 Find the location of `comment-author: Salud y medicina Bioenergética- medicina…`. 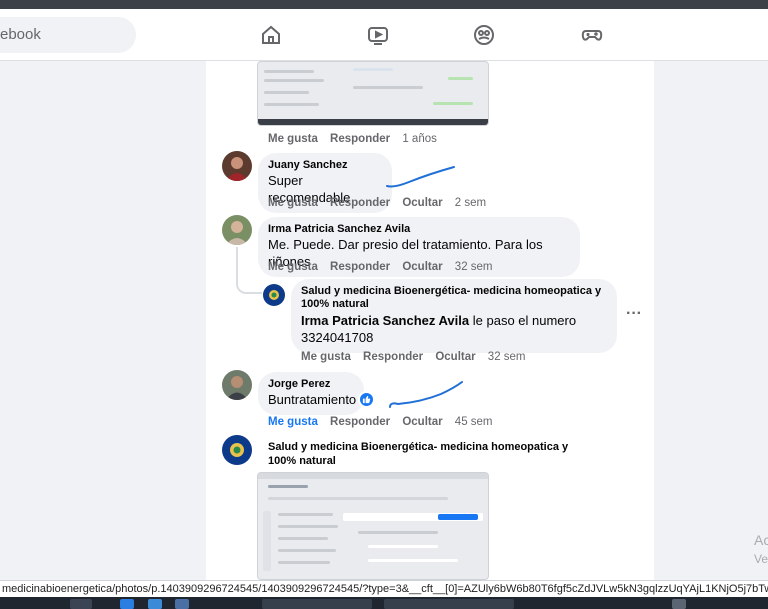

comment-author: Salud y medicina Bioenergética- medicina… is located at coordinates (454, 298).